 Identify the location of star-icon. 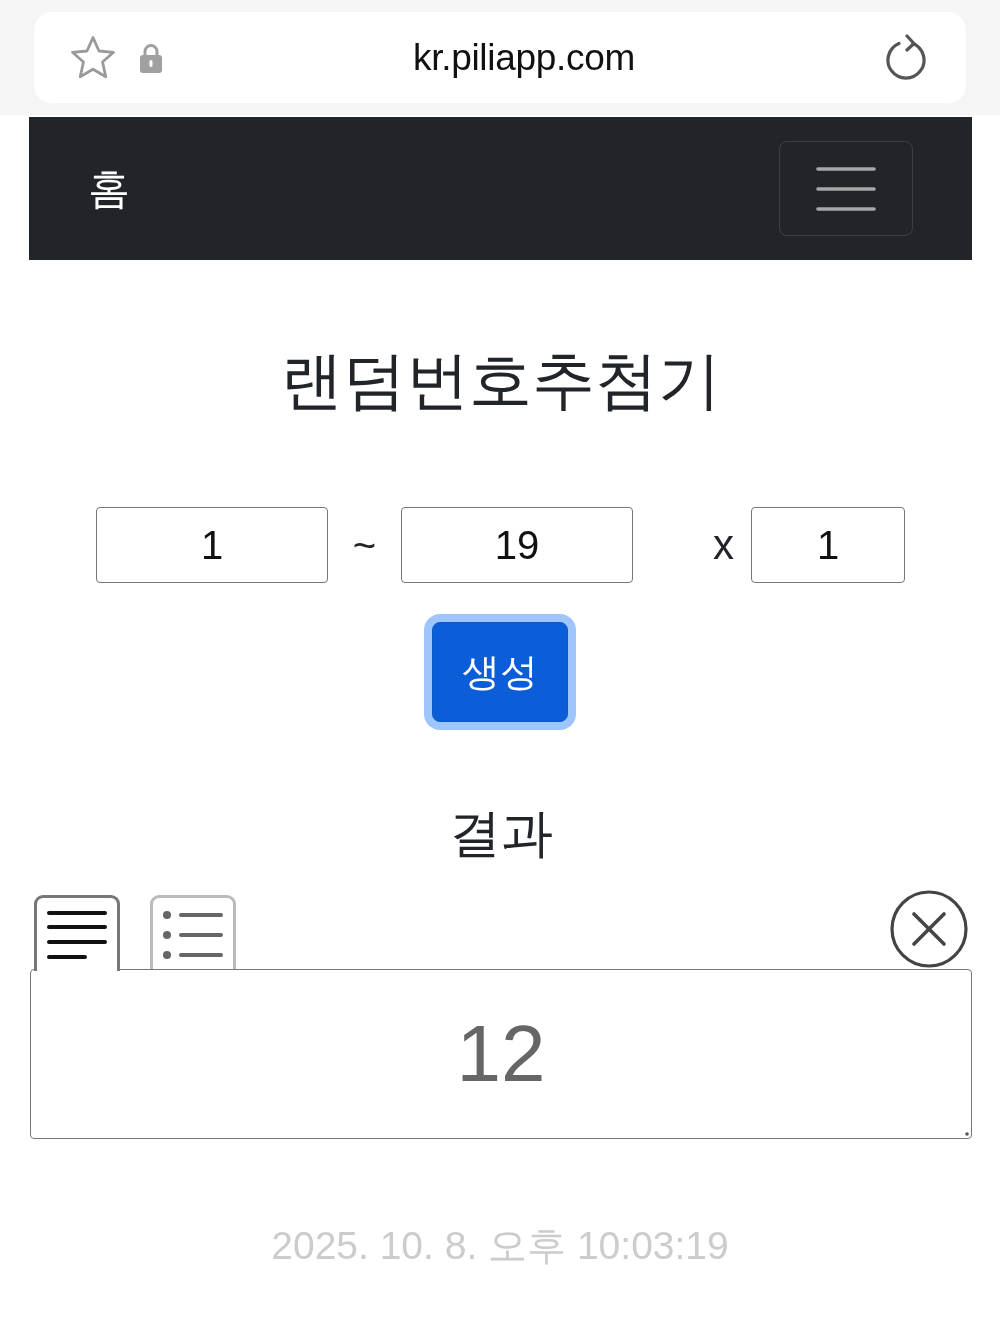
(93, 57).